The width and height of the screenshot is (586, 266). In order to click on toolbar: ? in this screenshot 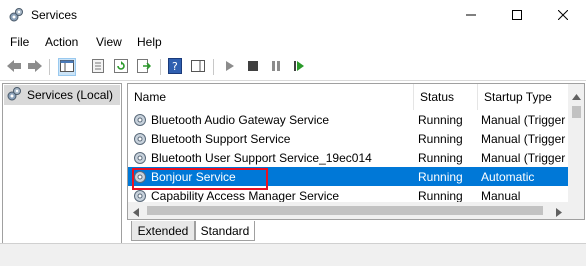, I will do `click(293, 67)`.